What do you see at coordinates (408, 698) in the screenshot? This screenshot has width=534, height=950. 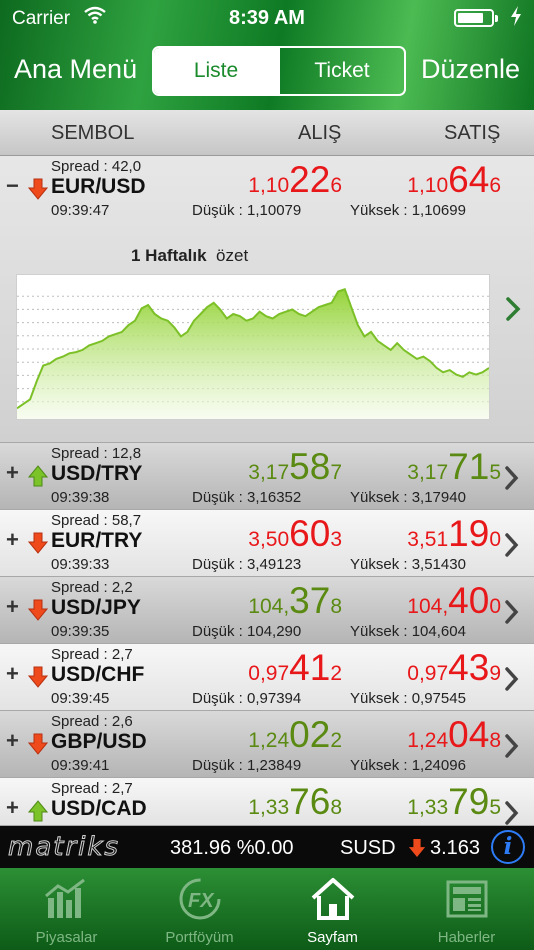 I see `high-label: Yüksek : 0,97545` at bounding box center [408, 698].